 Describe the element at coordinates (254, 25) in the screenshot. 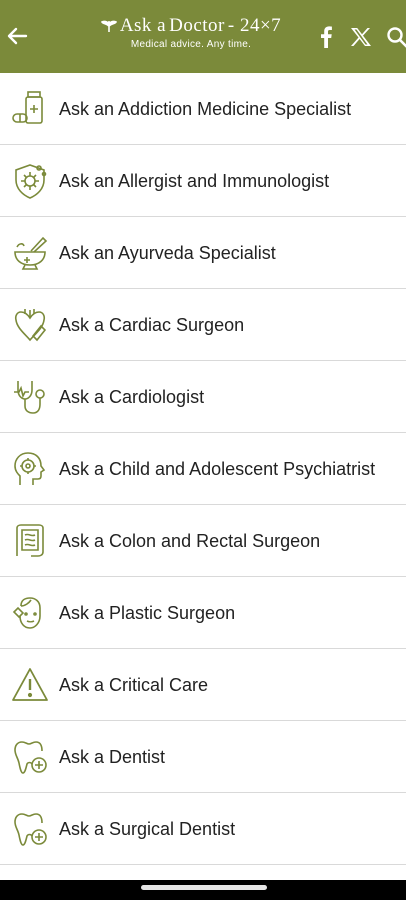

I see `logo-suffix: - 24×7` at that location.